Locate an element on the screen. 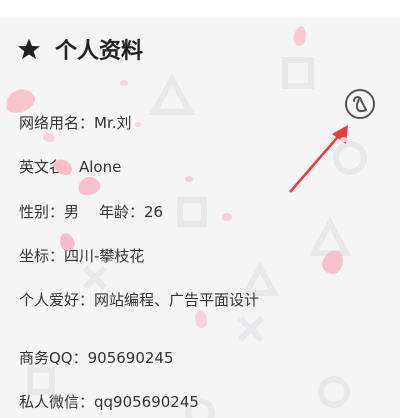 The height and width of the screenshot is (418, 413). link-circle-icon is located at coordinates (360, 104).